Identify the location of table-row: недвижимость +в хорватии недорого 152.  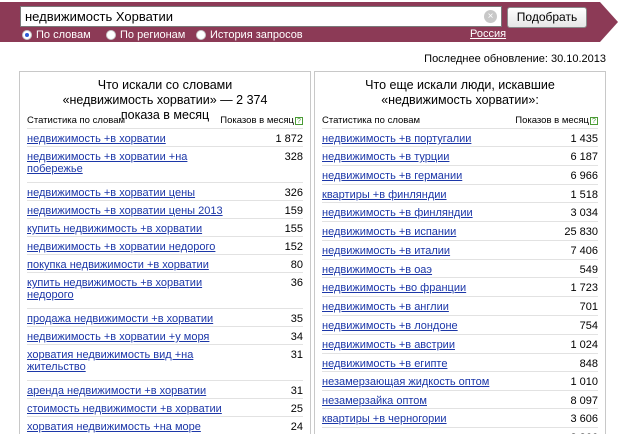
(165, 245).